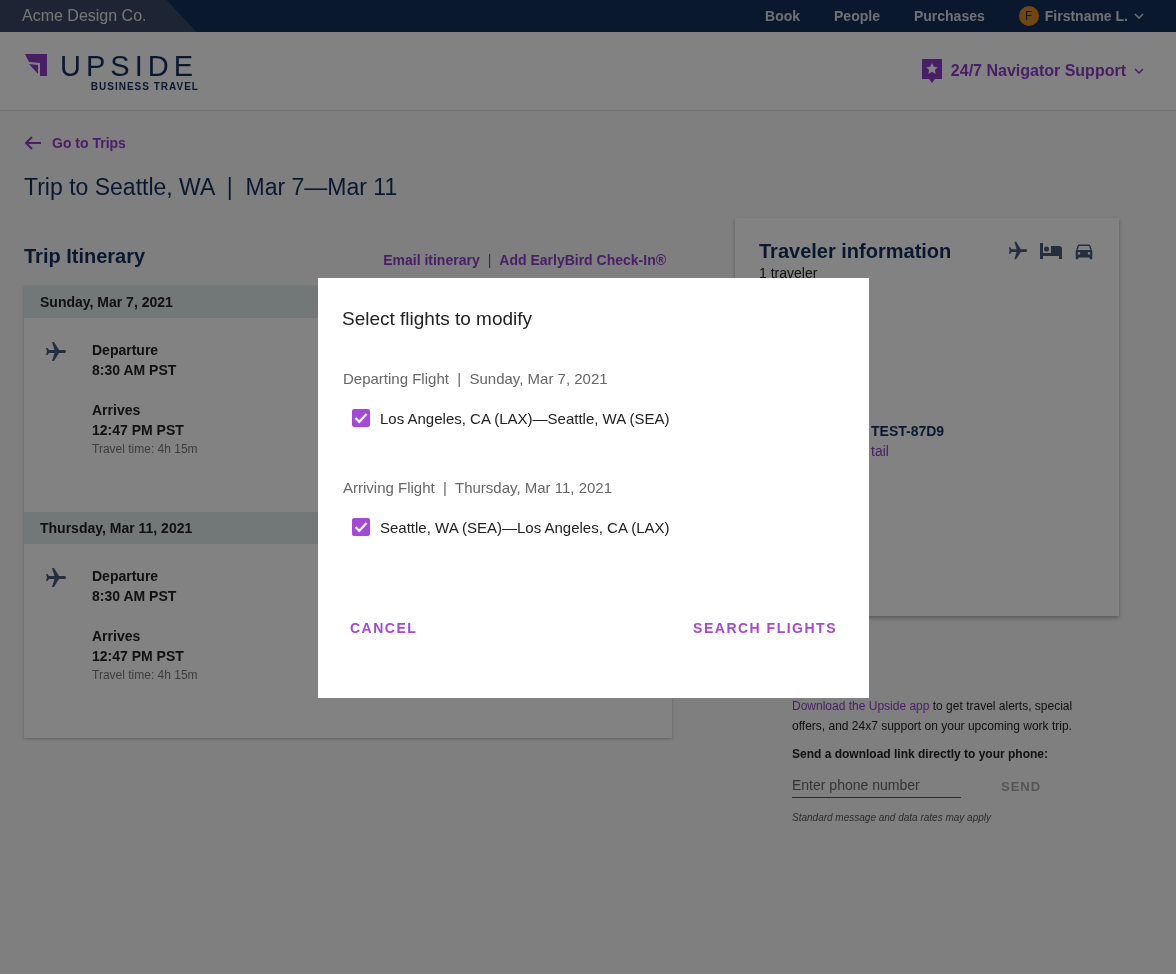 The width and height of the screenshot is (1176, 974). Describe the element at coordinates (921, 754) in the screenshot. I see `phone-prompt: Send a download link directly to your phone:` at that location.